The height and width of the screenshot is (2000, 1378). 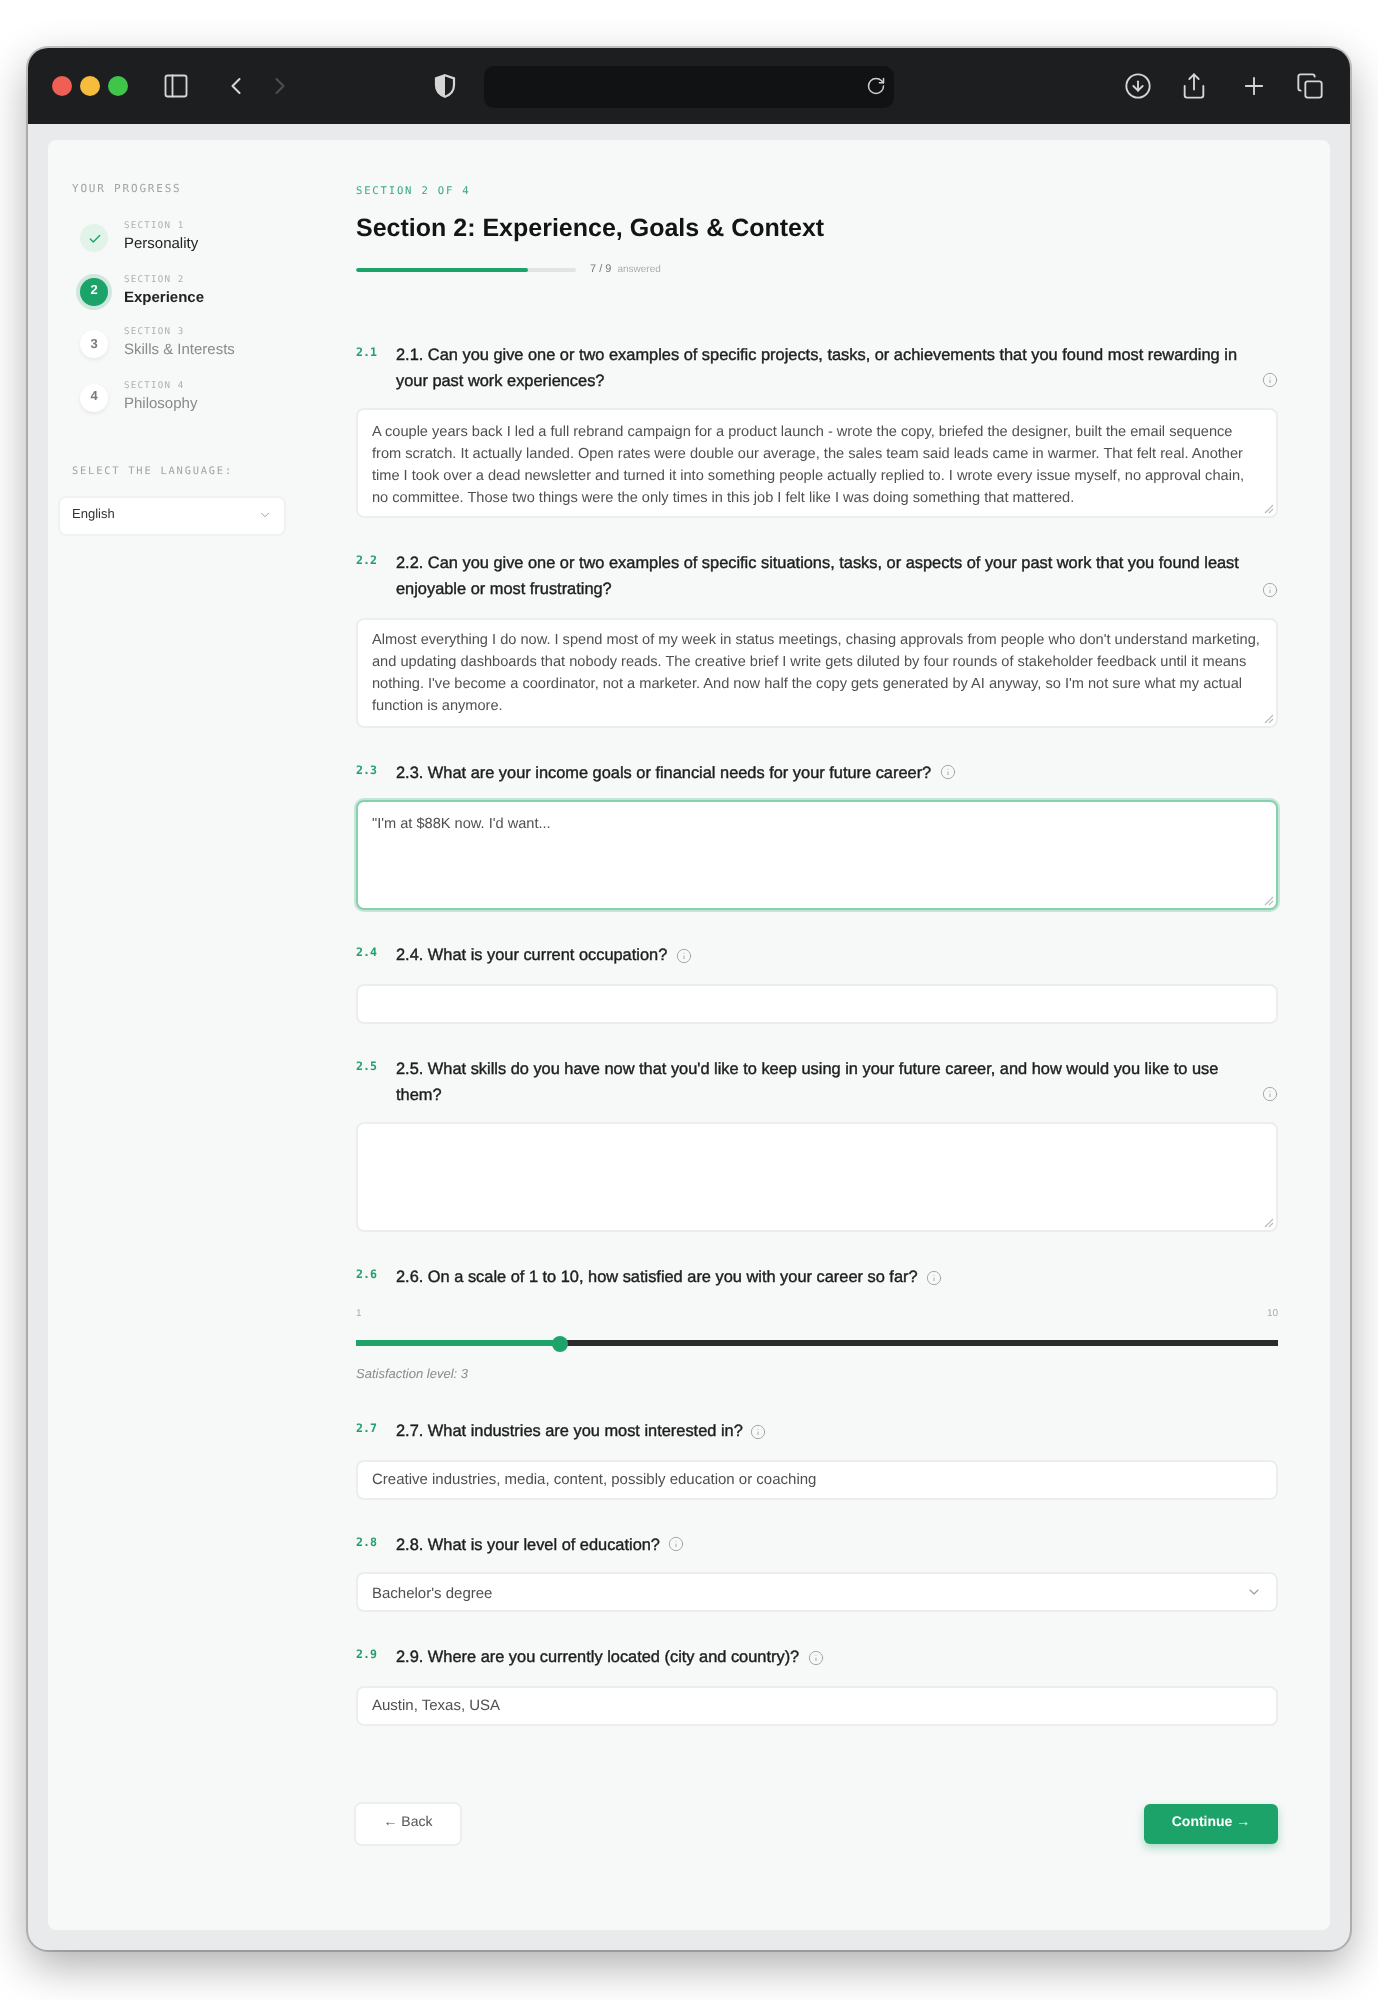 What do you see at coordinates (1194, 86) in the screenshot?
I see `share-icon` at bounding box center [1194, 86].